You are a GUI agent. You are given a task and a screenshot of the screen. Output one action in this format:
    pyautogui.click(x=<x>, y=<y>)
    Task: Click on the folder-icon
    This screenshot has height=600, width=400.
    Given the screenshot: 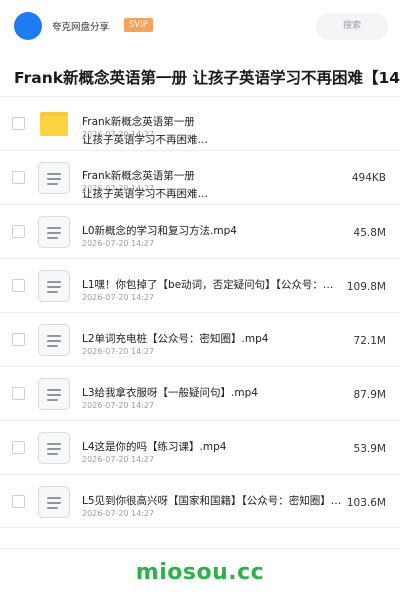 What is the action you would take?
    pyautogui.click(x=54, y=124)
    